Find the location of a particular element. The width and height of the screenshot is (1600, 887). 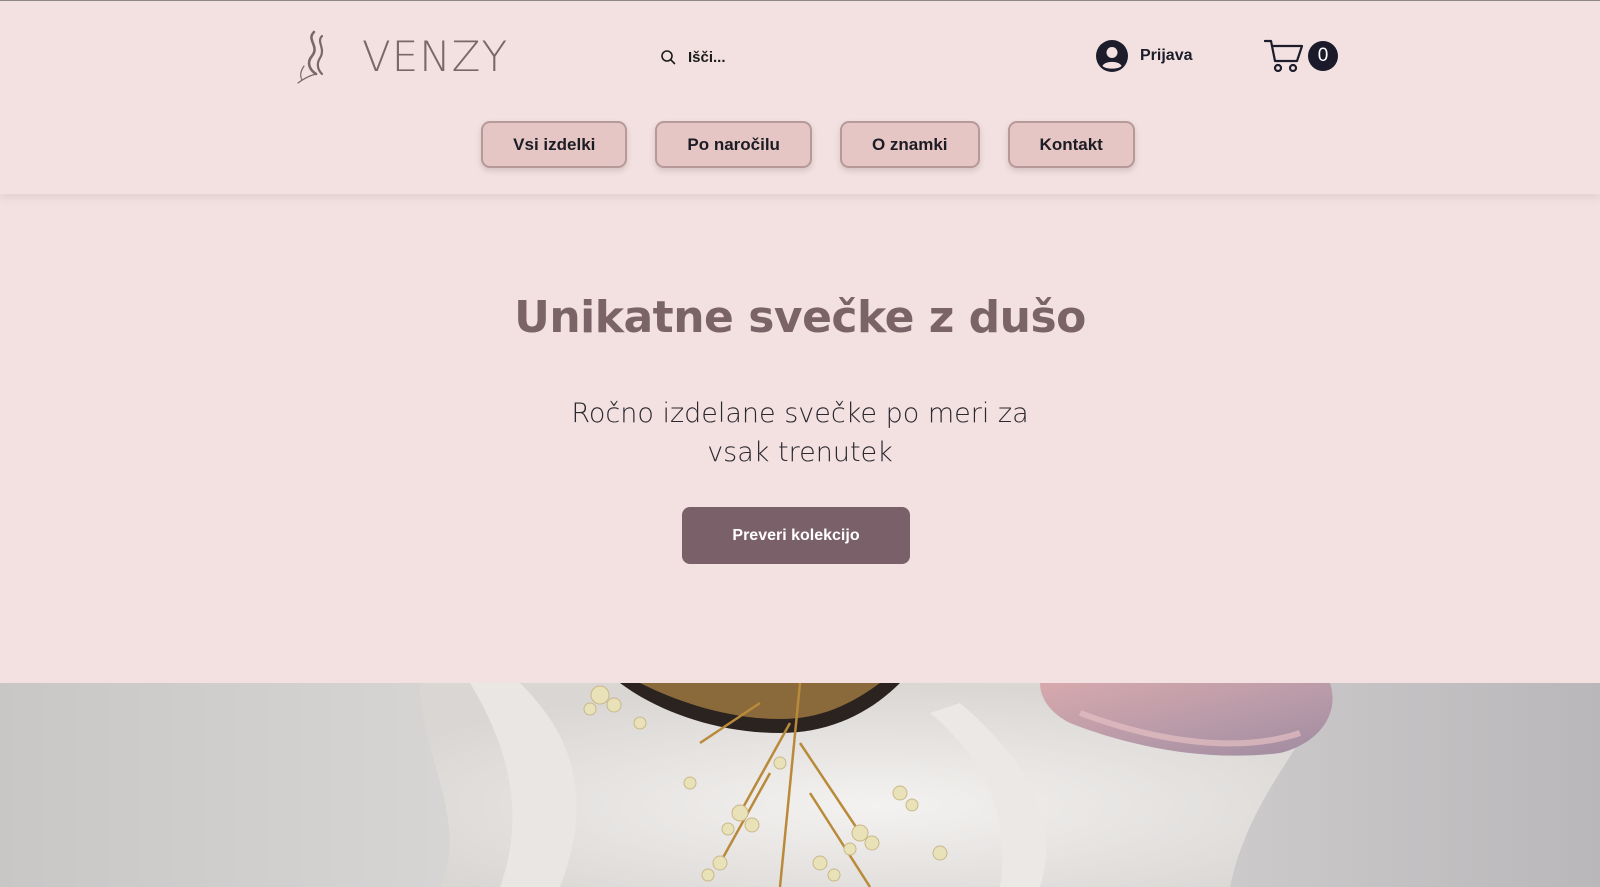

login-label: Prijava is located at coordinates (1166, 55).